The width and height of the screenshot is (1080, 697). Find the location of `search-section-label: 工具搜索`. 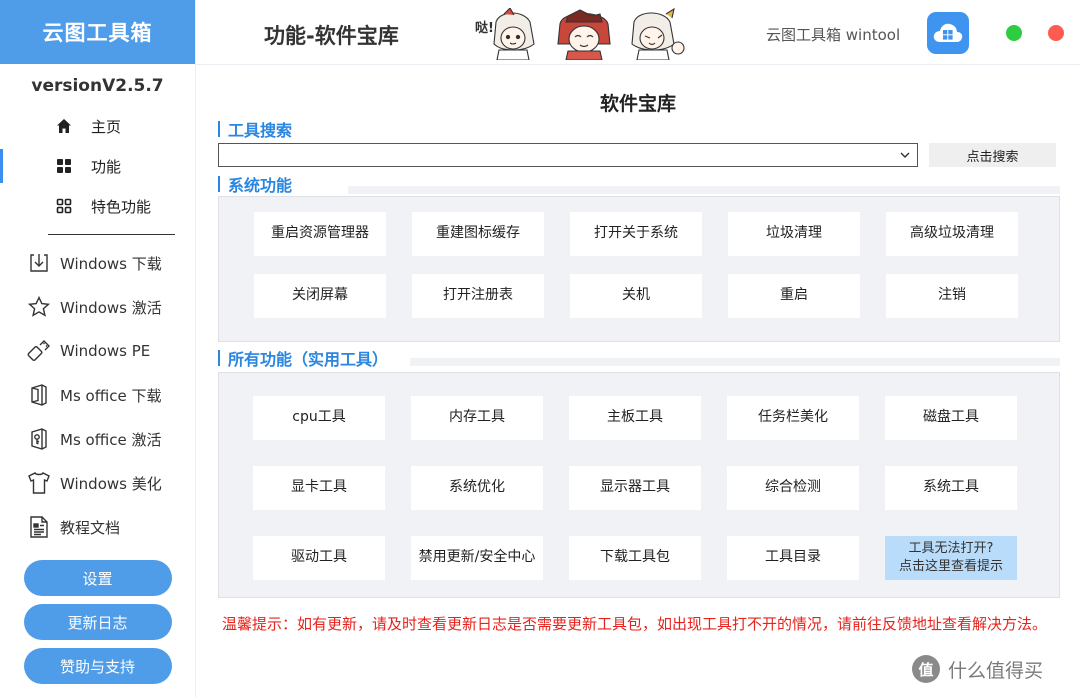

search-section-label: 工具搜索 is located at coordinates (255, 129).